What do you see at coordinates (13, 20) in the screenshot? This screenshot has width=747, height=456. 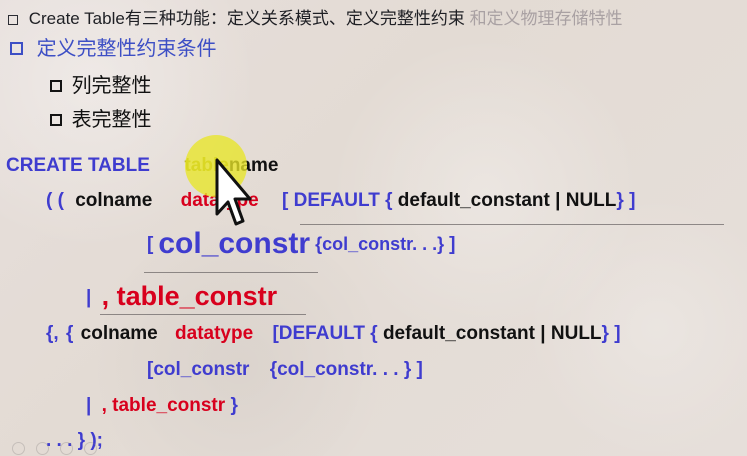 I see `square-bullet-icon` at bounding box center [13, 20].